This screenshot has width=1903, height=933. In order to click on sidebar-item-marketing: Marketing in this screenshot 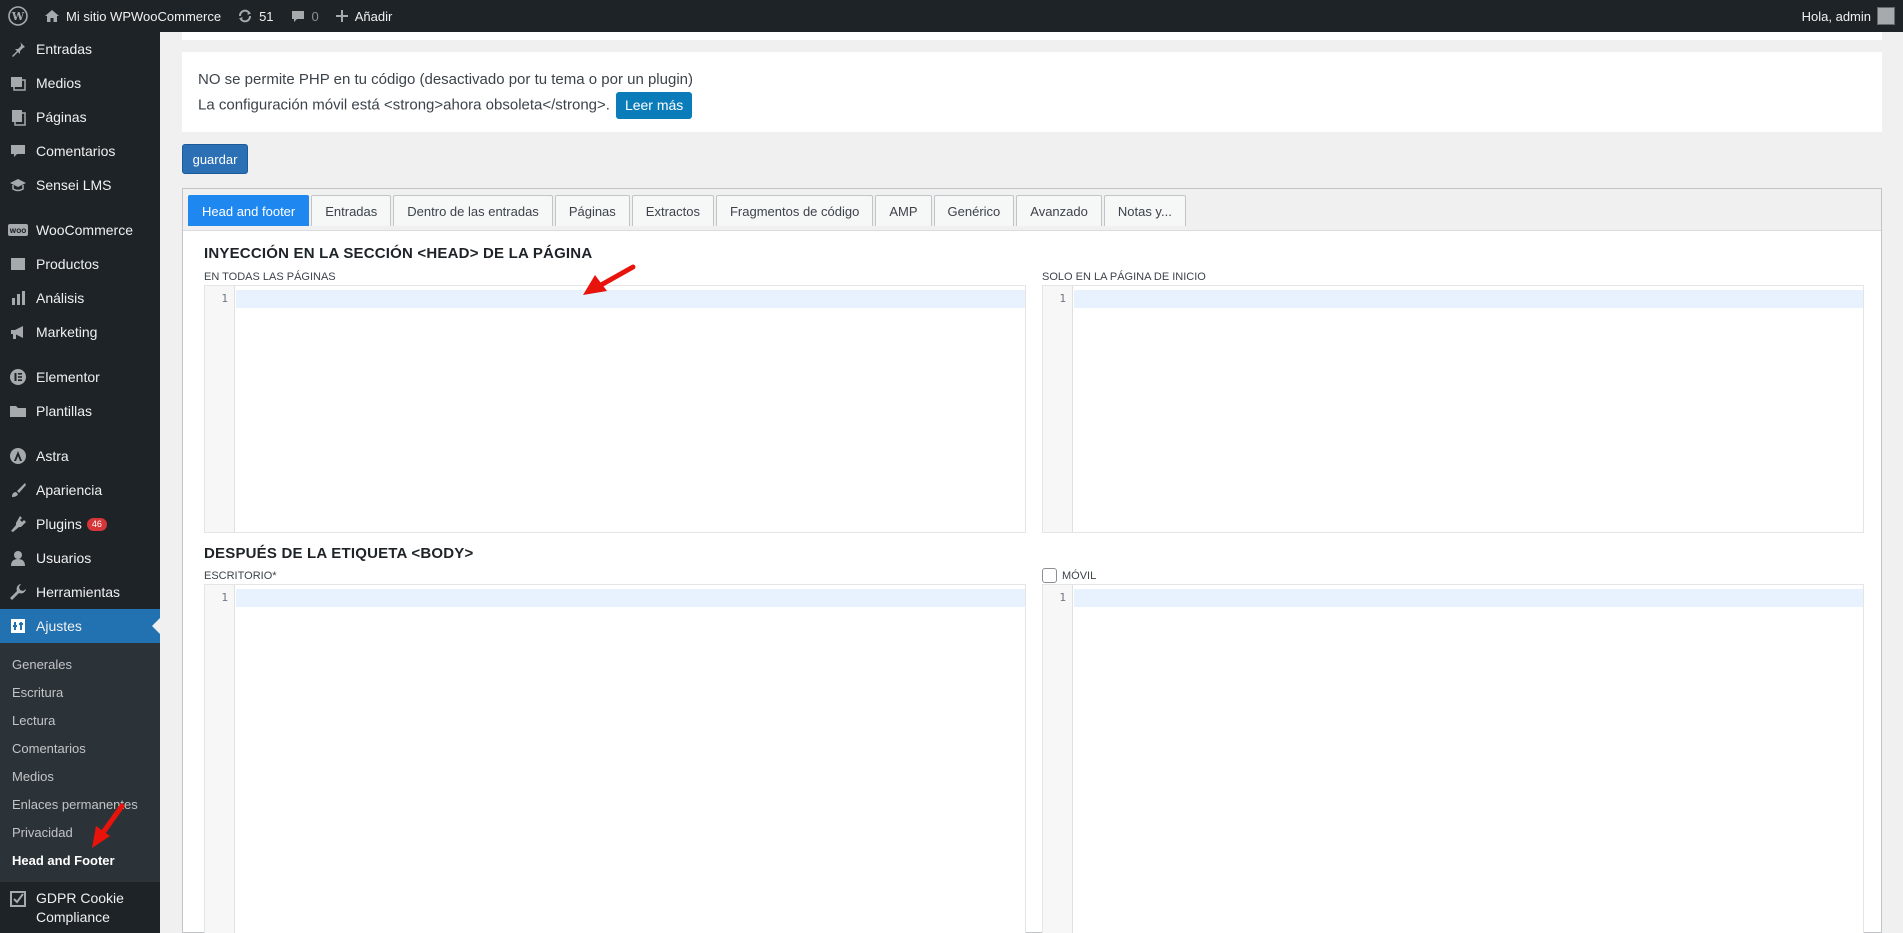, I will do `click(80, 332)`.